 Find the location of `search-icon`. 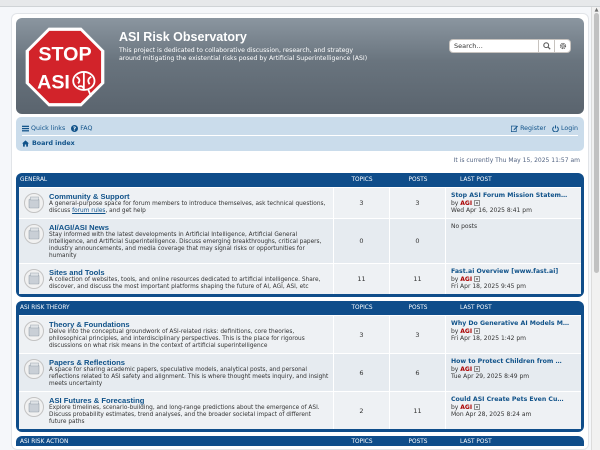

search-icon is located at coordinates (546, 46).